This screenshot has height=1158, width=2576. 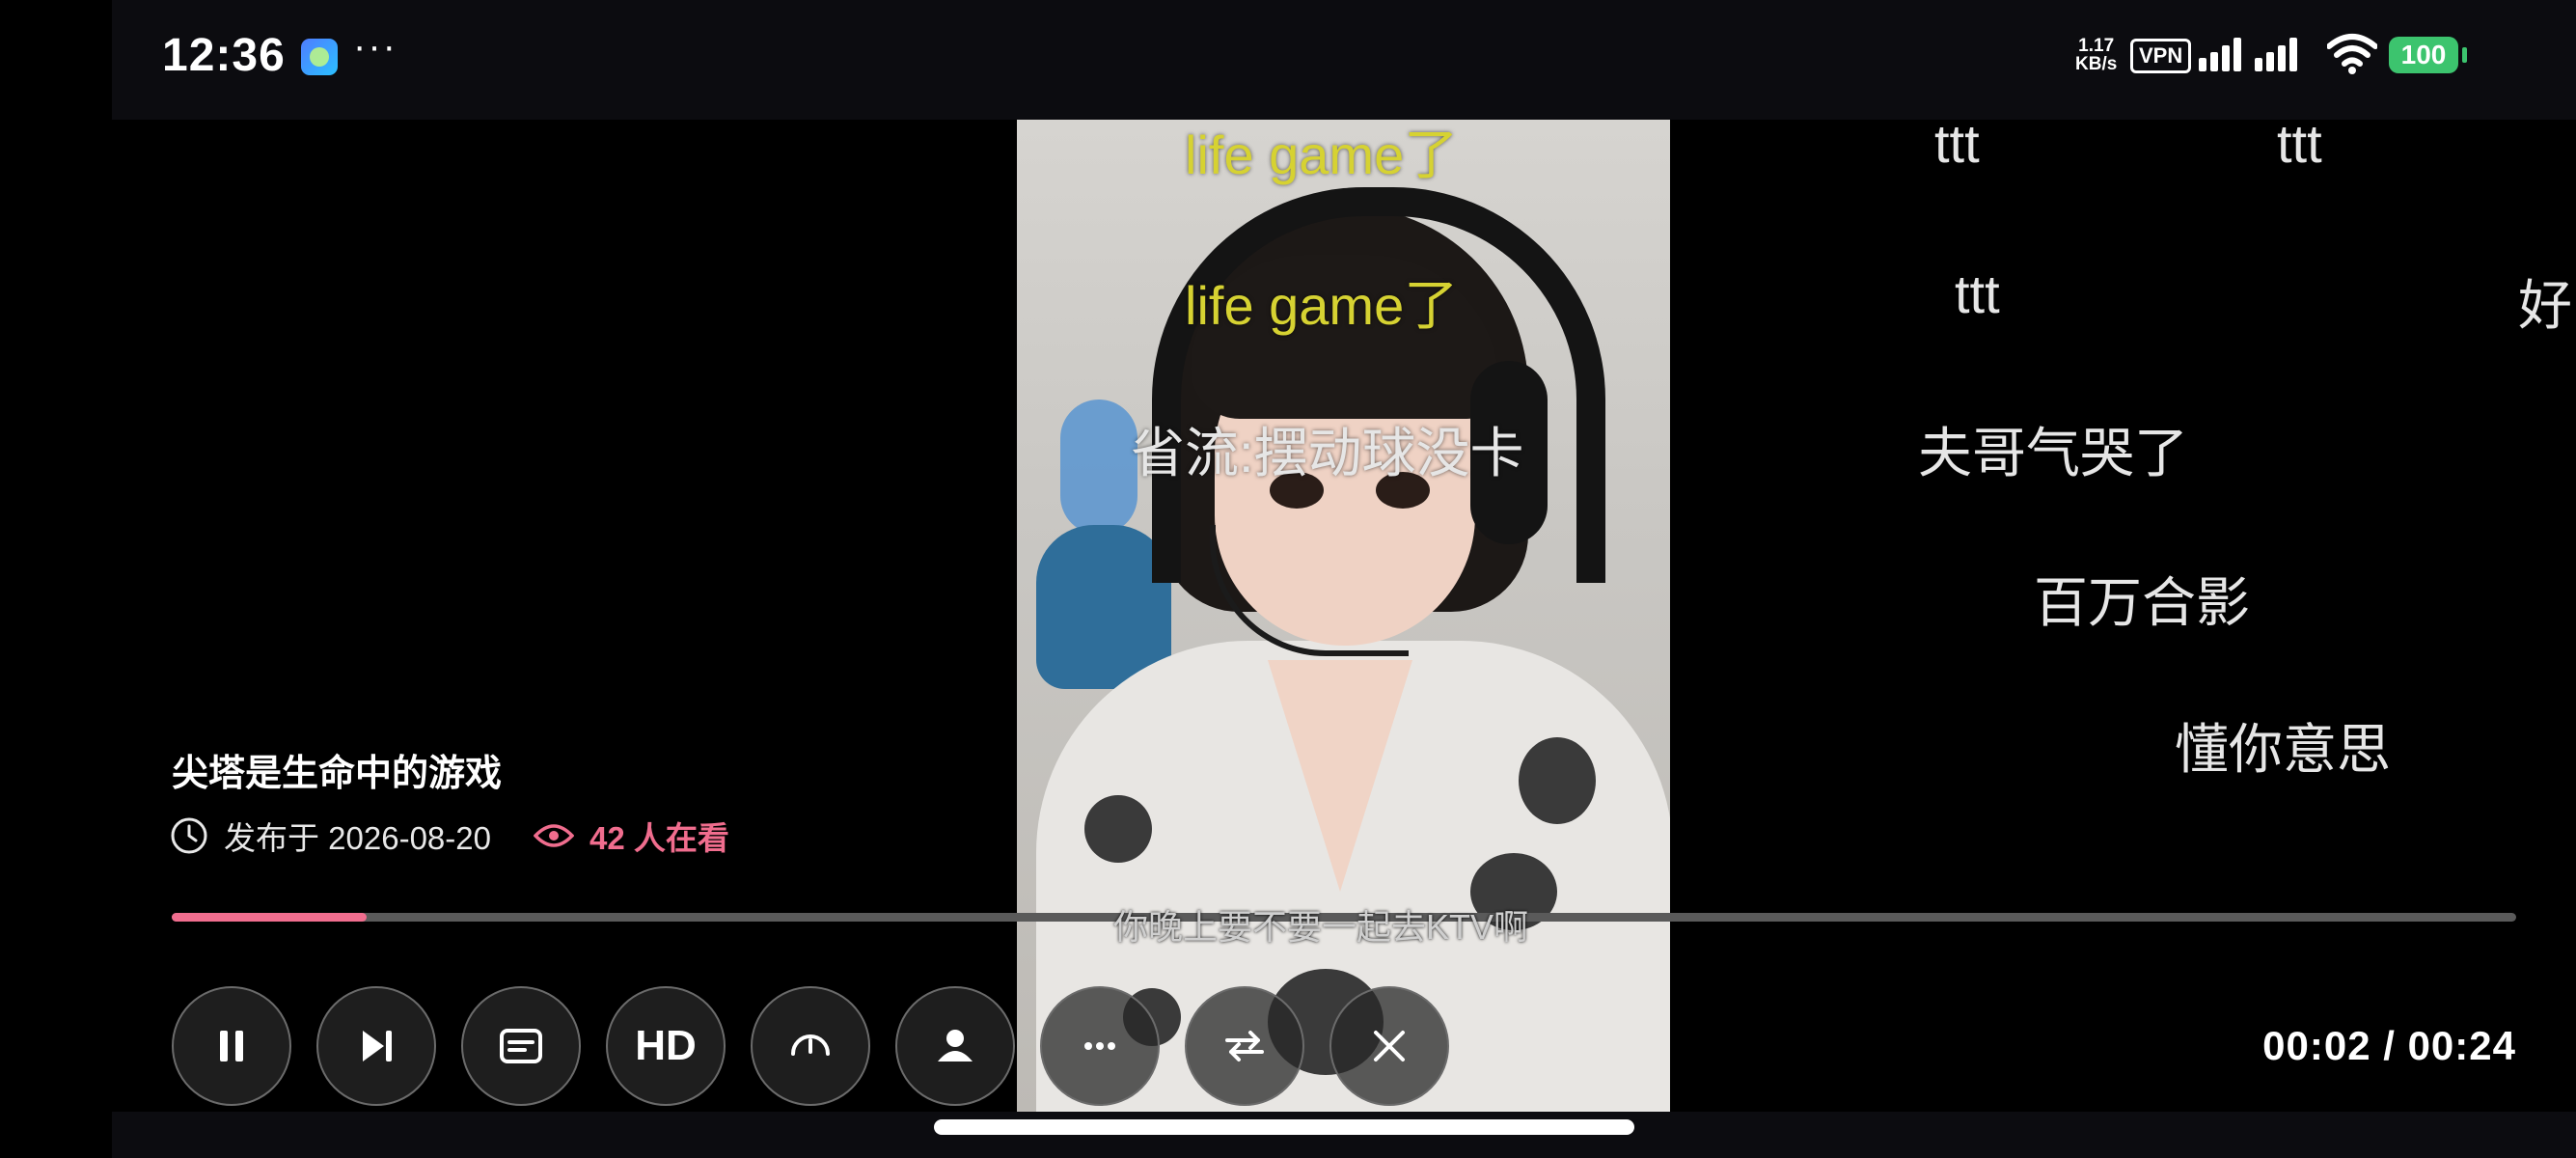 What do you see at coordinates (554, 835) in the screenshot?
I see `eye-icon` at bounding box center [554, 835].